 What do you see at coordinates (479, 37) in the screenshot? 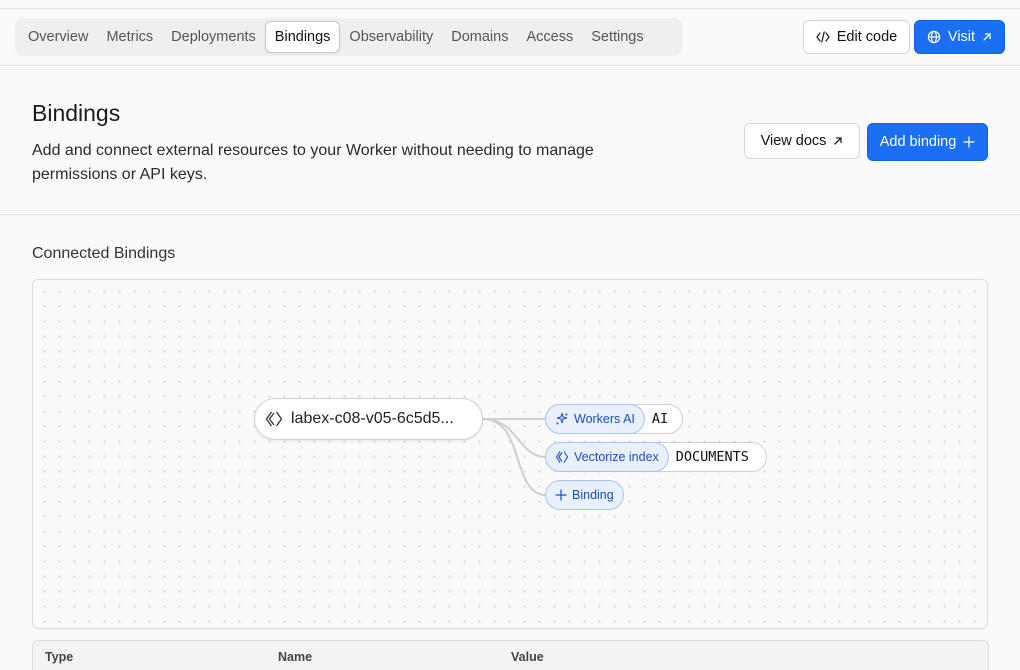
I see `tab-domains: Domains` at bounding box center [479, 37].